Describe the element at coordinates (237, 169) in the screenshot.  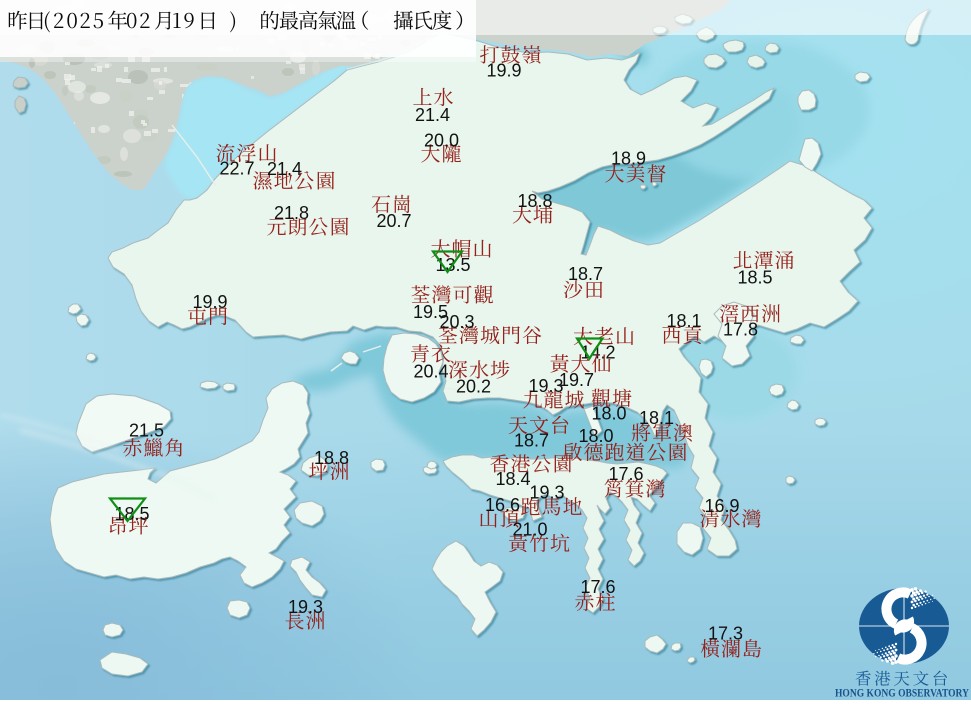
I see `svg-text: 22.7` at that location.